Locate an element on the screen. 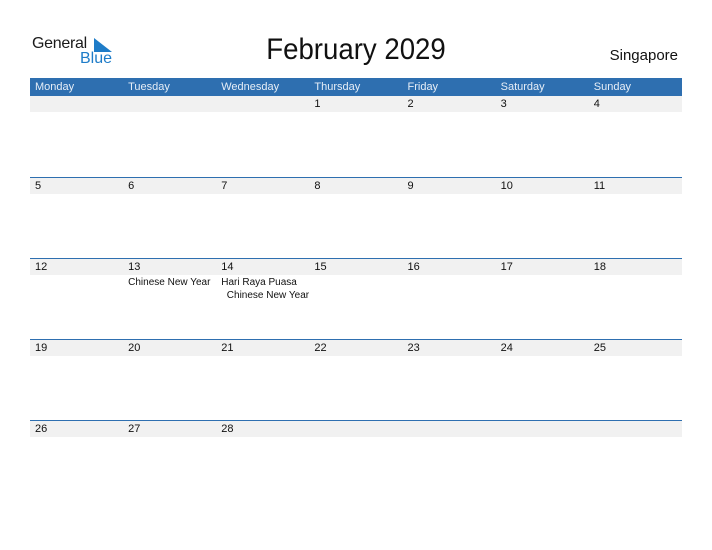  day-number: 25 is located at coordinates (599, 348).